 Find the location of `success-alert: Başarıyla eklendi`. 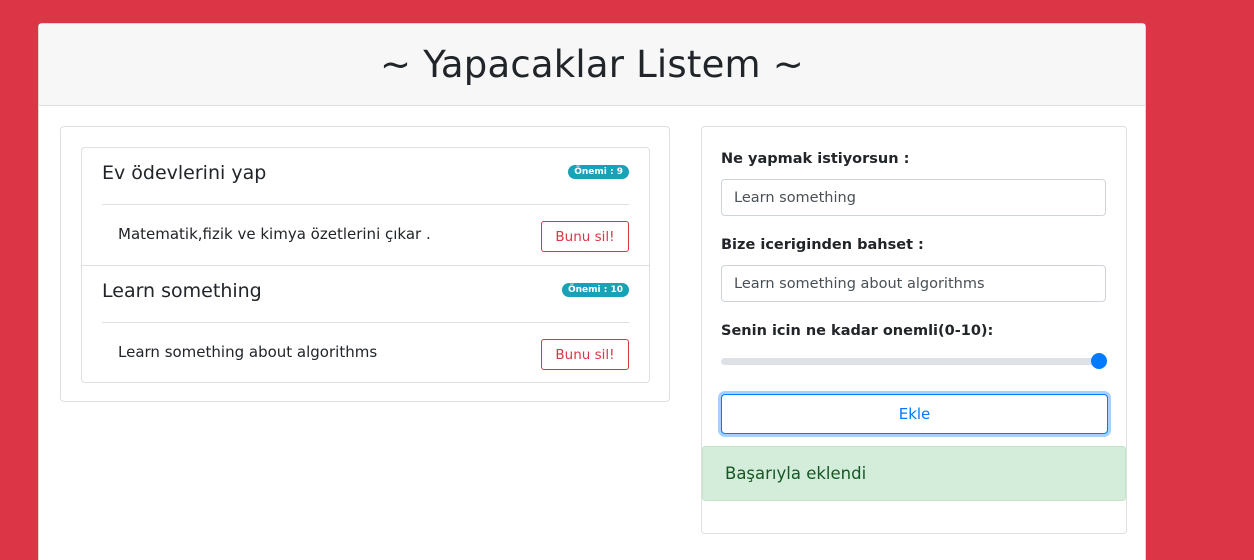

success-alert: Başarıyla eklendi is located at coordinates (914, 473).